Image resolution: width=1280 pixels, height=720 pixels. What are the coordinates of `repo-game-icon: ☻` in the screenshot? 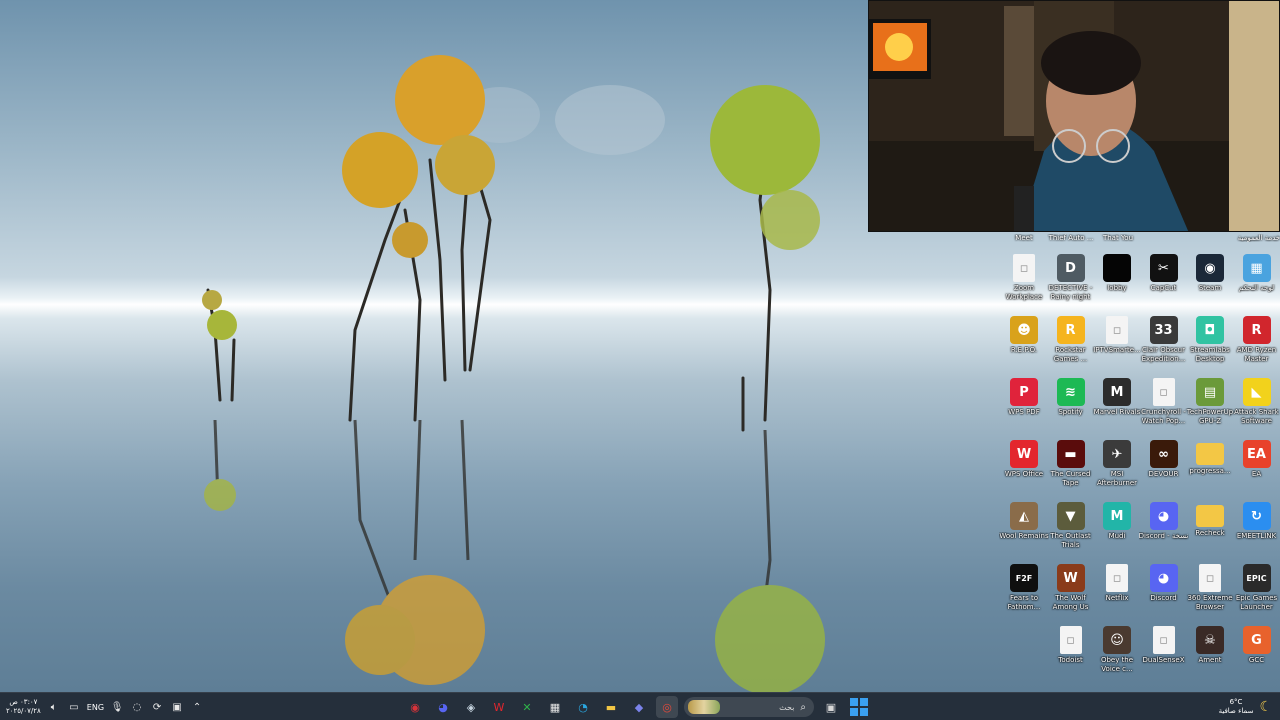 It's located at (1024, 330).